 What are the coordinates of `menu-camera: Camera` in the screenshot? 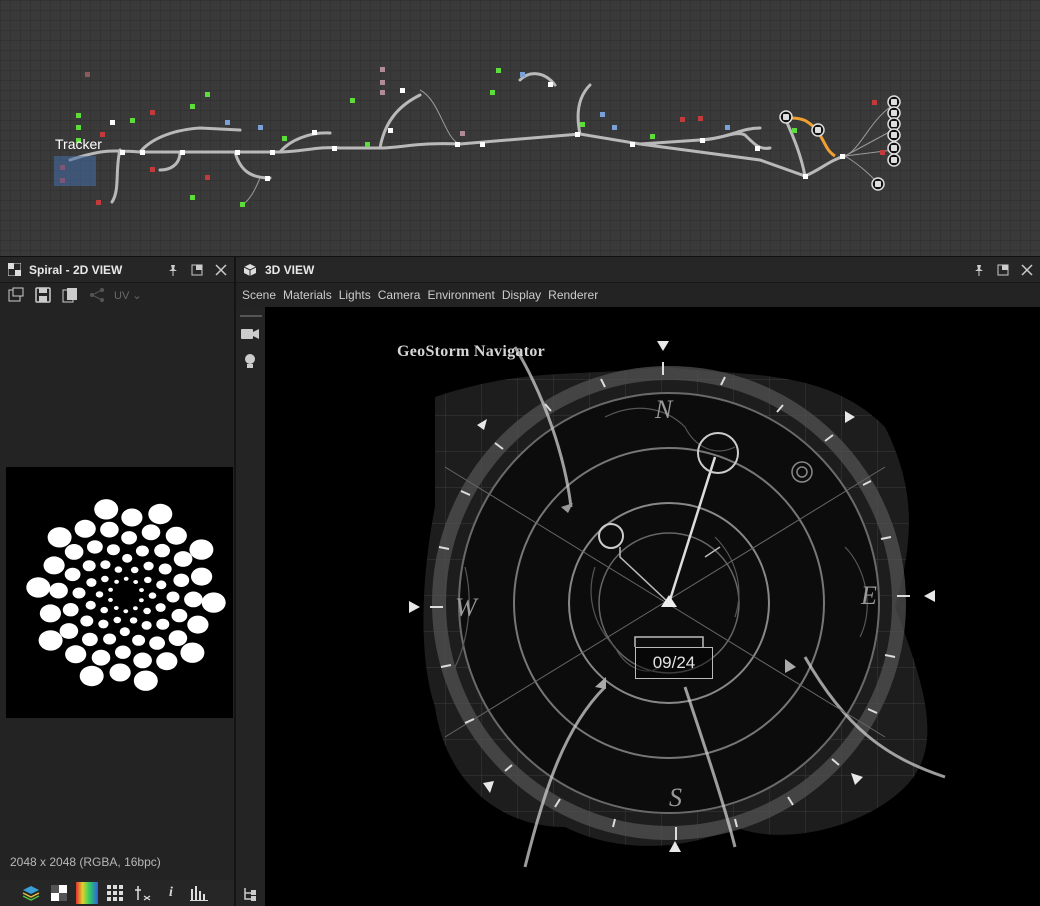 It's located at (399, 295).